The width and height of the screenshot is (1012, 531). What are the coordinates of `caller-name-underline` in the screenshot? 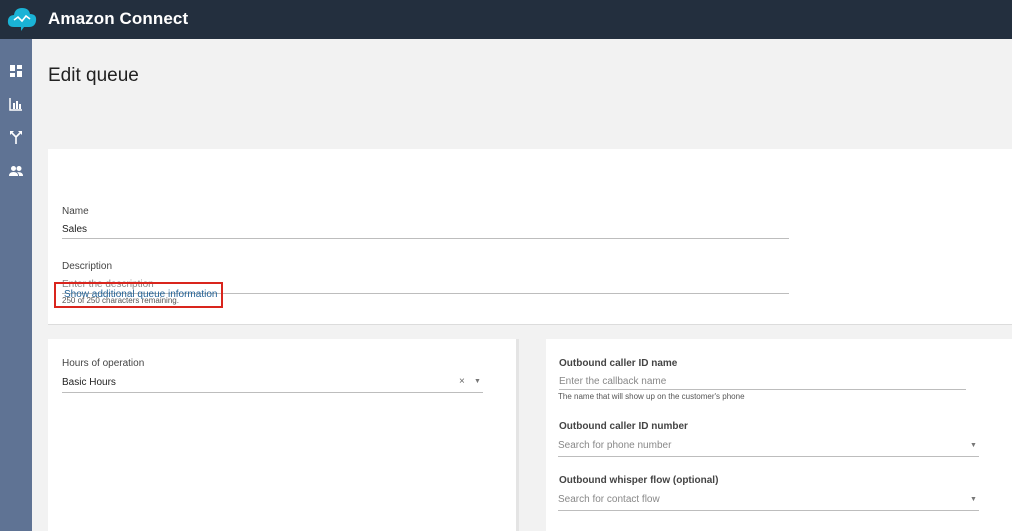 It's located at (762, 389).